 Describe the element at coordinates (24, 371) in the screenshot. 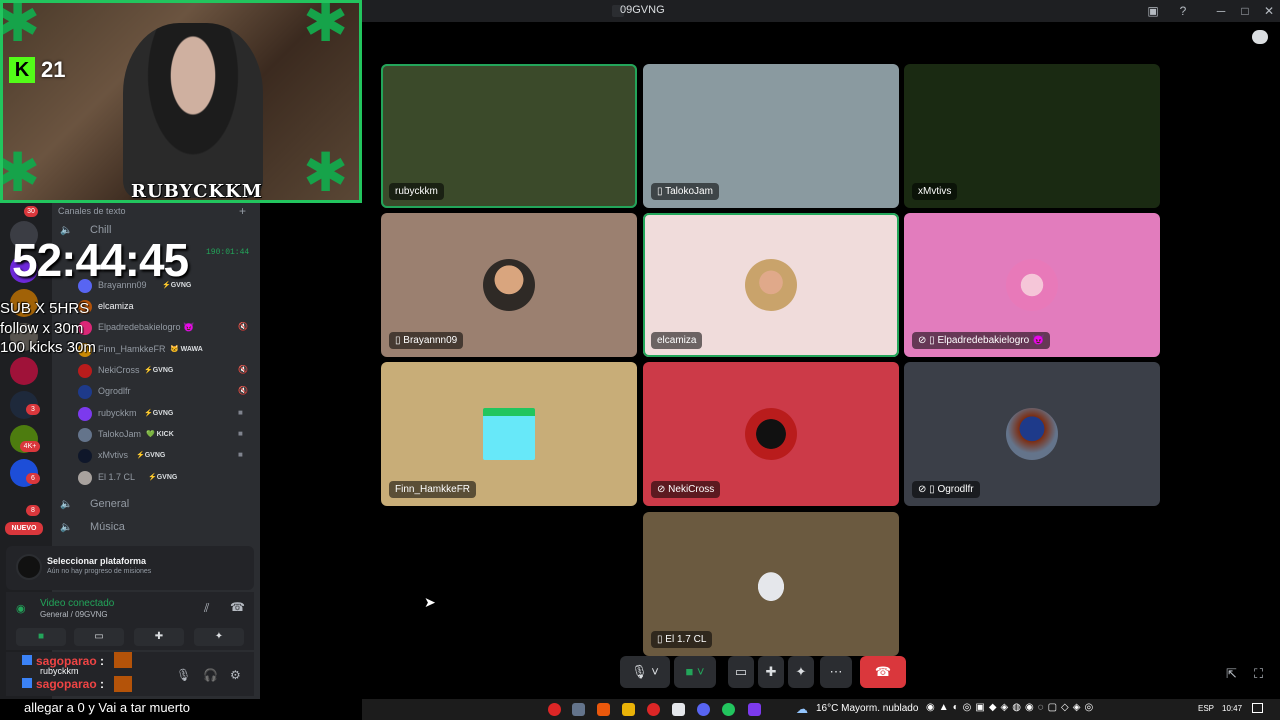

I see `server-icon` at that location.